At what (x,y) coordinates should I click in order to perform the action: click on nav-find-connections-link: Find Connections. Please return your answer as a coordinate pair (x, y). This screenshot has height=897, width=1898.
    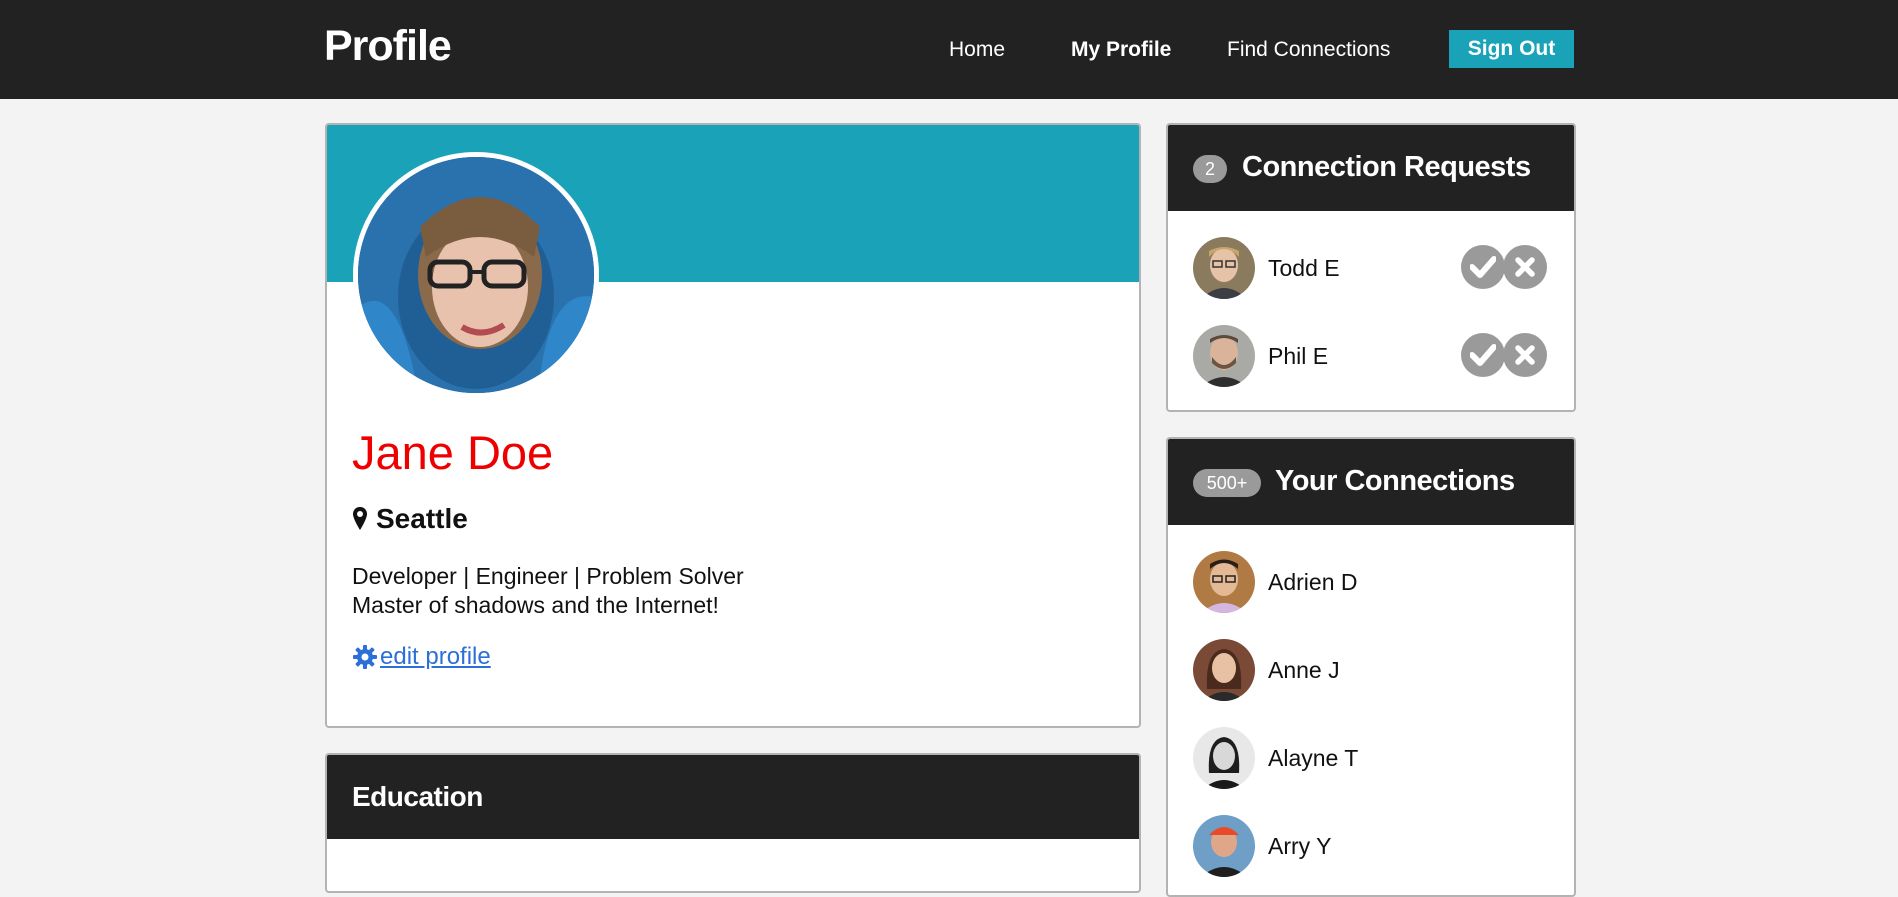
    Looking at the image, I should click on (1308, 50).